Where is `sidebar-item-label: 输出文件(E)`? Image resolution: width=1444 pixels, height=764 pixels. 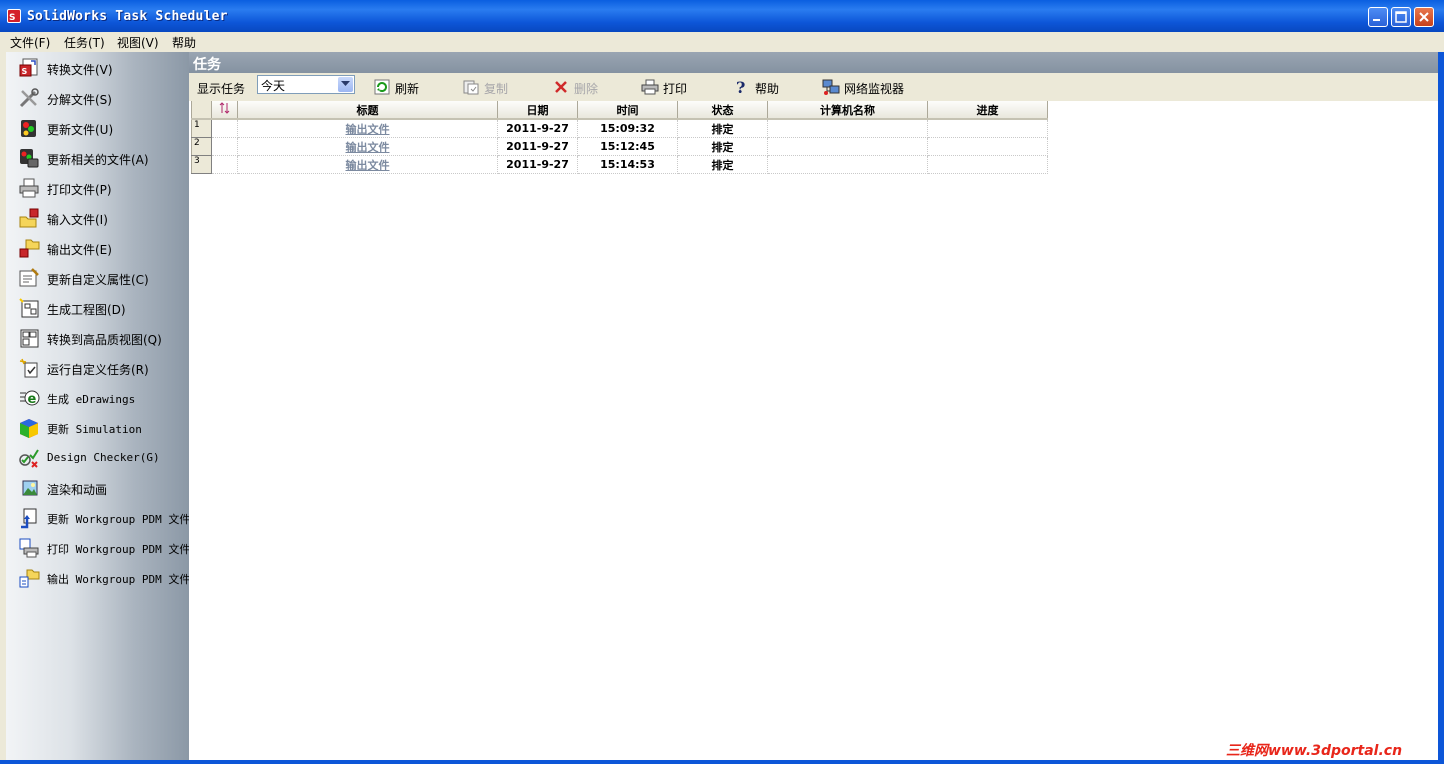
sidebar-item-label: 输出文件(E) is located at coordinates (79, 250).